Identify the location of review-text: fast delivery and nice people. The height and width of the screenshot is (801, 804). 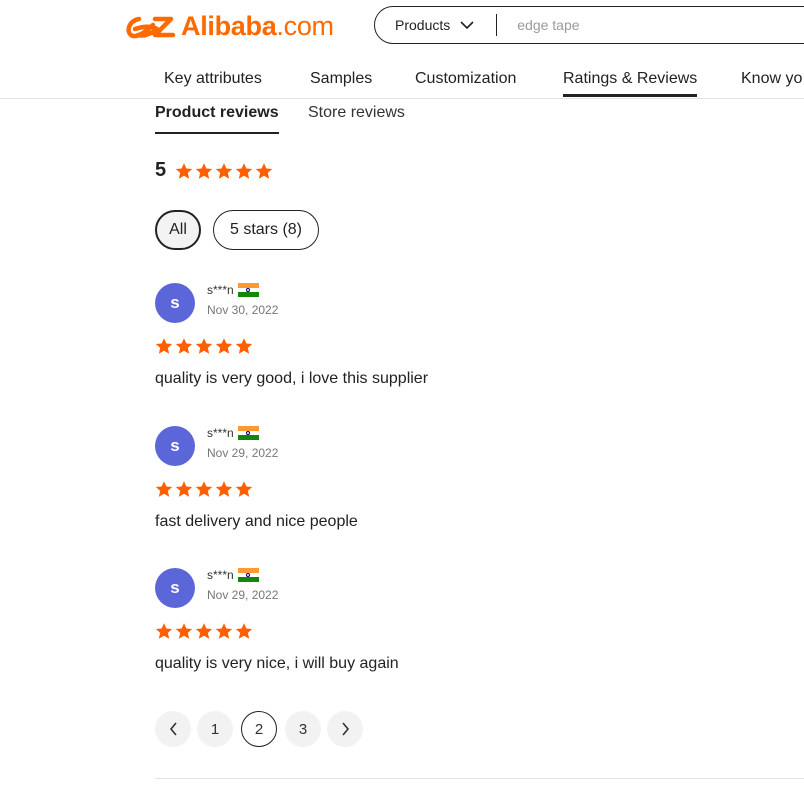
(256, 521).